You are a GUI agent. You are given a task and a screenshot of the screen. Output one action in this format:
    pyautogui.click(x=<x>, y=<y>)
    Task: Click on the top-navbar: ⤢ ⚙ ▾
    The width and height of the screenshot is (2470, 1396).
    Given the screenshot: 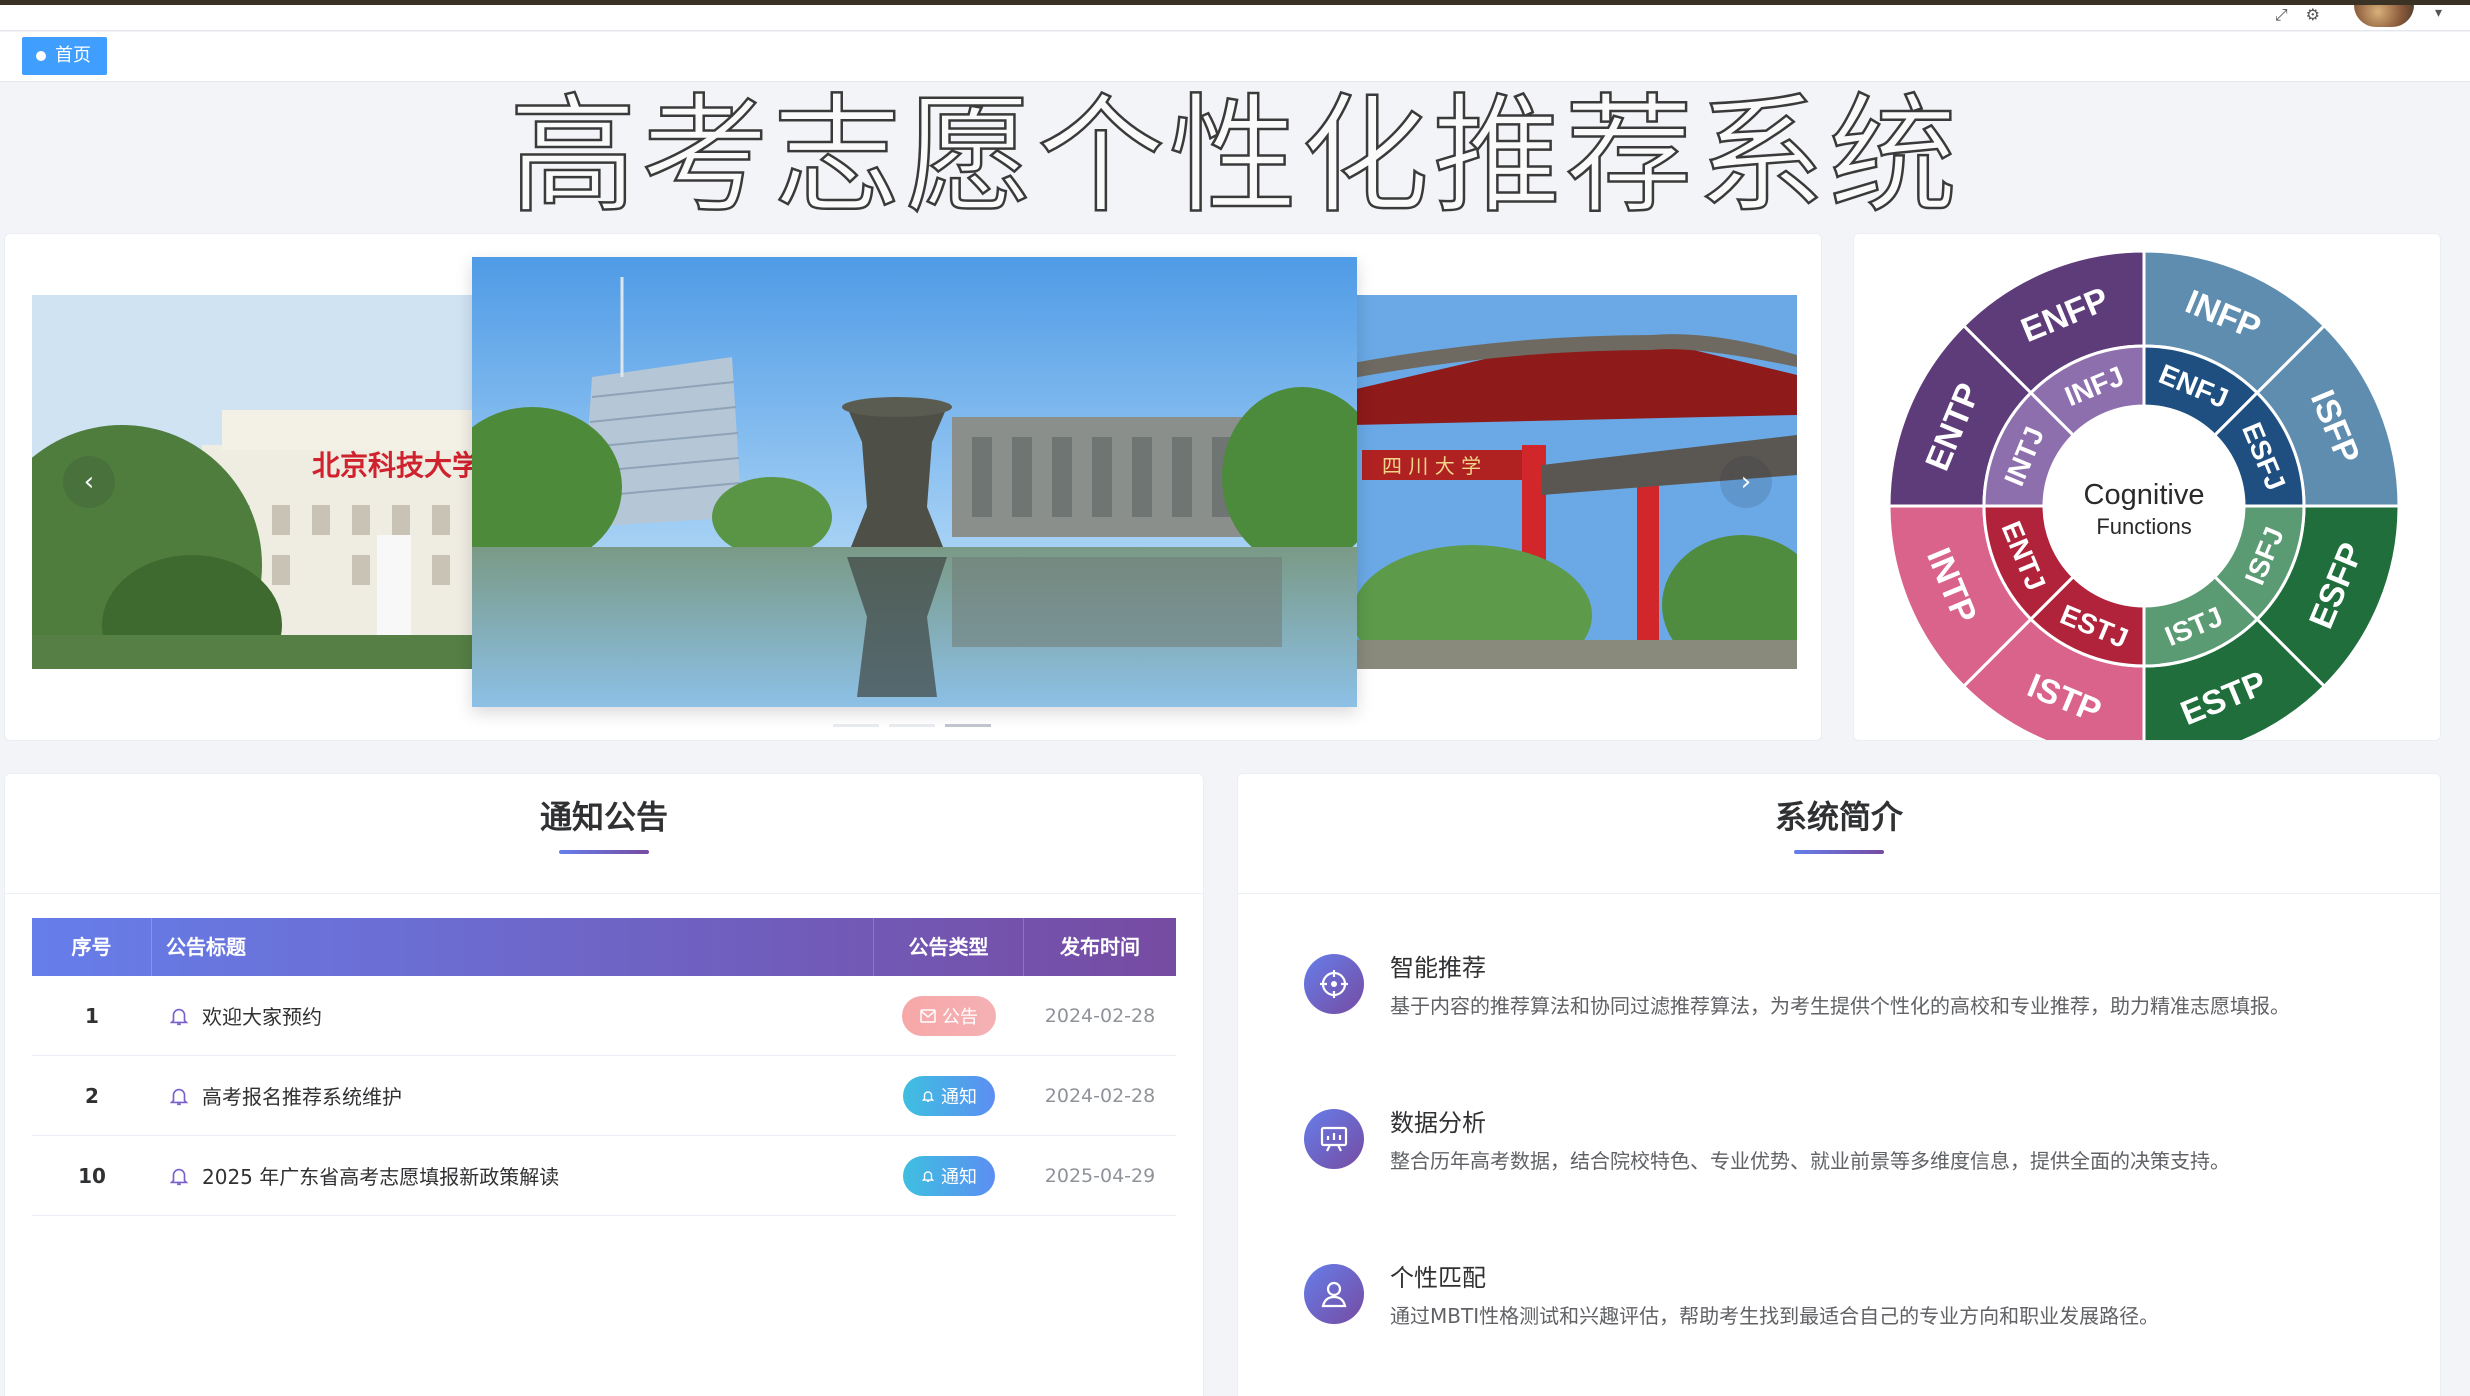 What is the action you would take?
    pyautogui.click(x=1235, y=18)
    